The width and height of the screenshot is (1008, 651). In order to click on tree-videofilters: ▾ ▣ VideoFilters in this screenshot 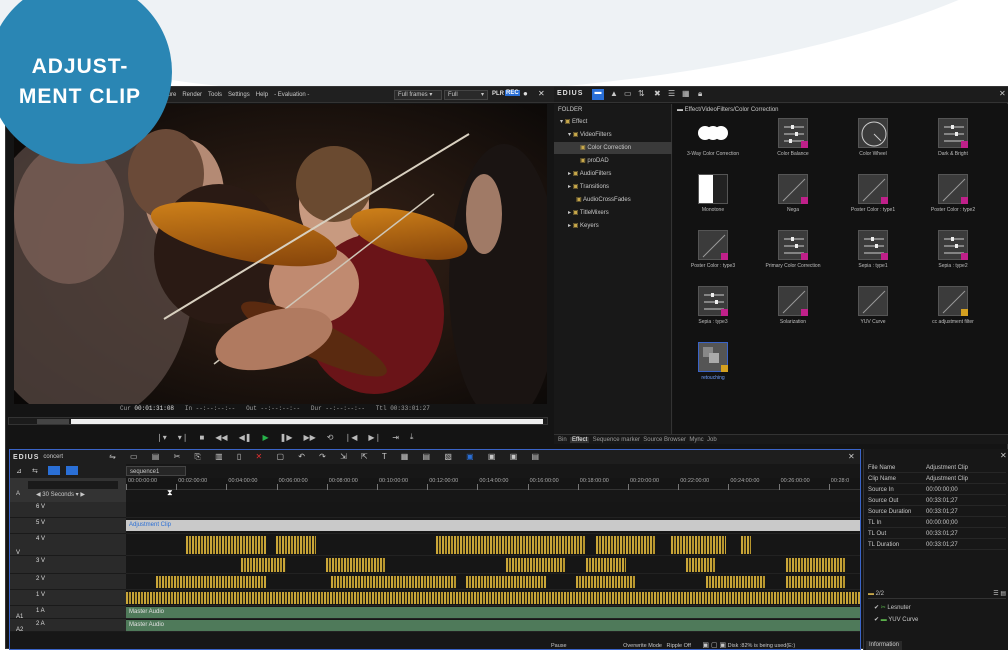, I will do `click(590, 135)`.